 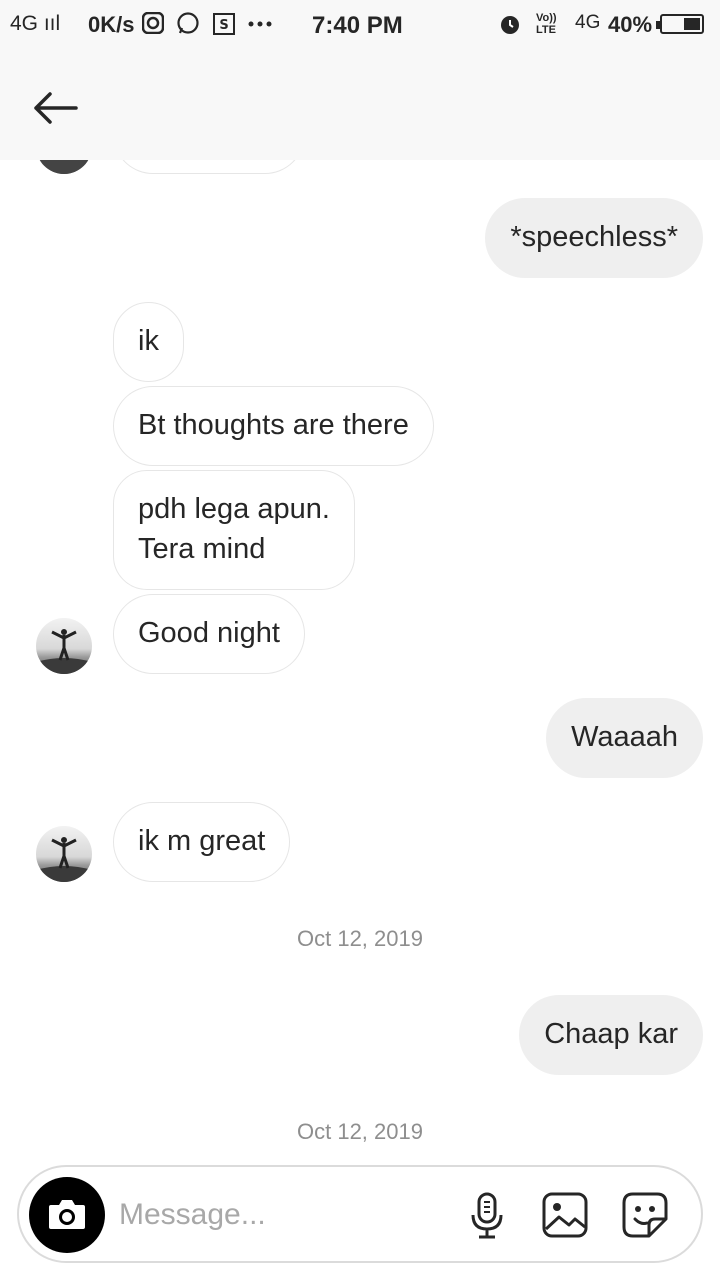 I want to click on camera-button, so click(x=67, y=1215).